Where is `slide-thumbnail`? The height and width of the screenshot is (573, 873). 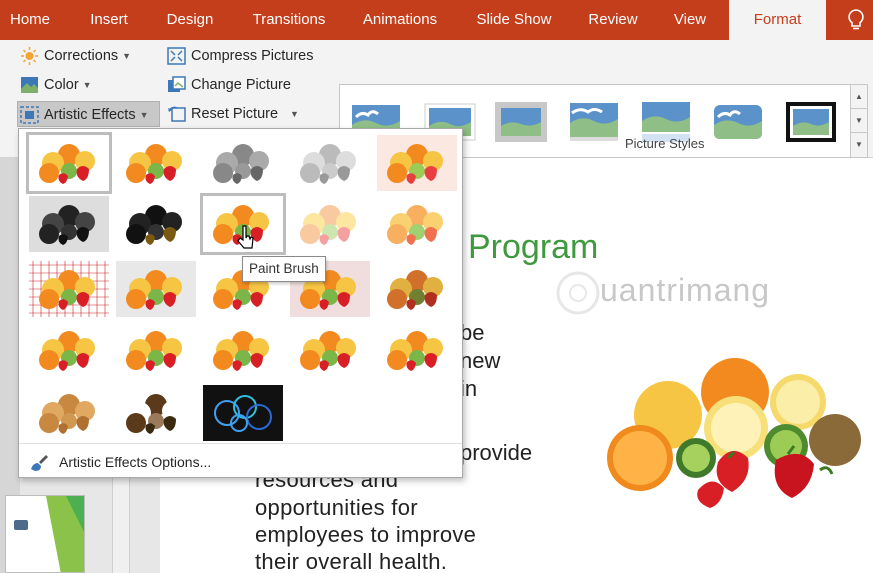 slide-thumbnail is located at coordinates (45, 534).